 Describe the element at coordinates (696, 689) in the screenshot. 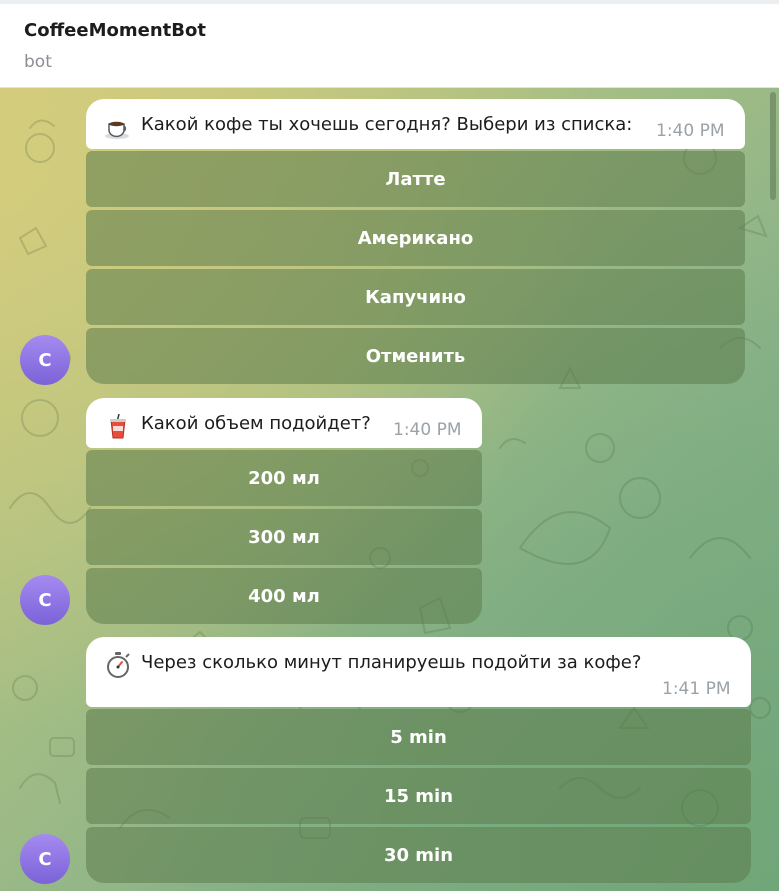

I see `message-time: 1:41 PM` at that location.